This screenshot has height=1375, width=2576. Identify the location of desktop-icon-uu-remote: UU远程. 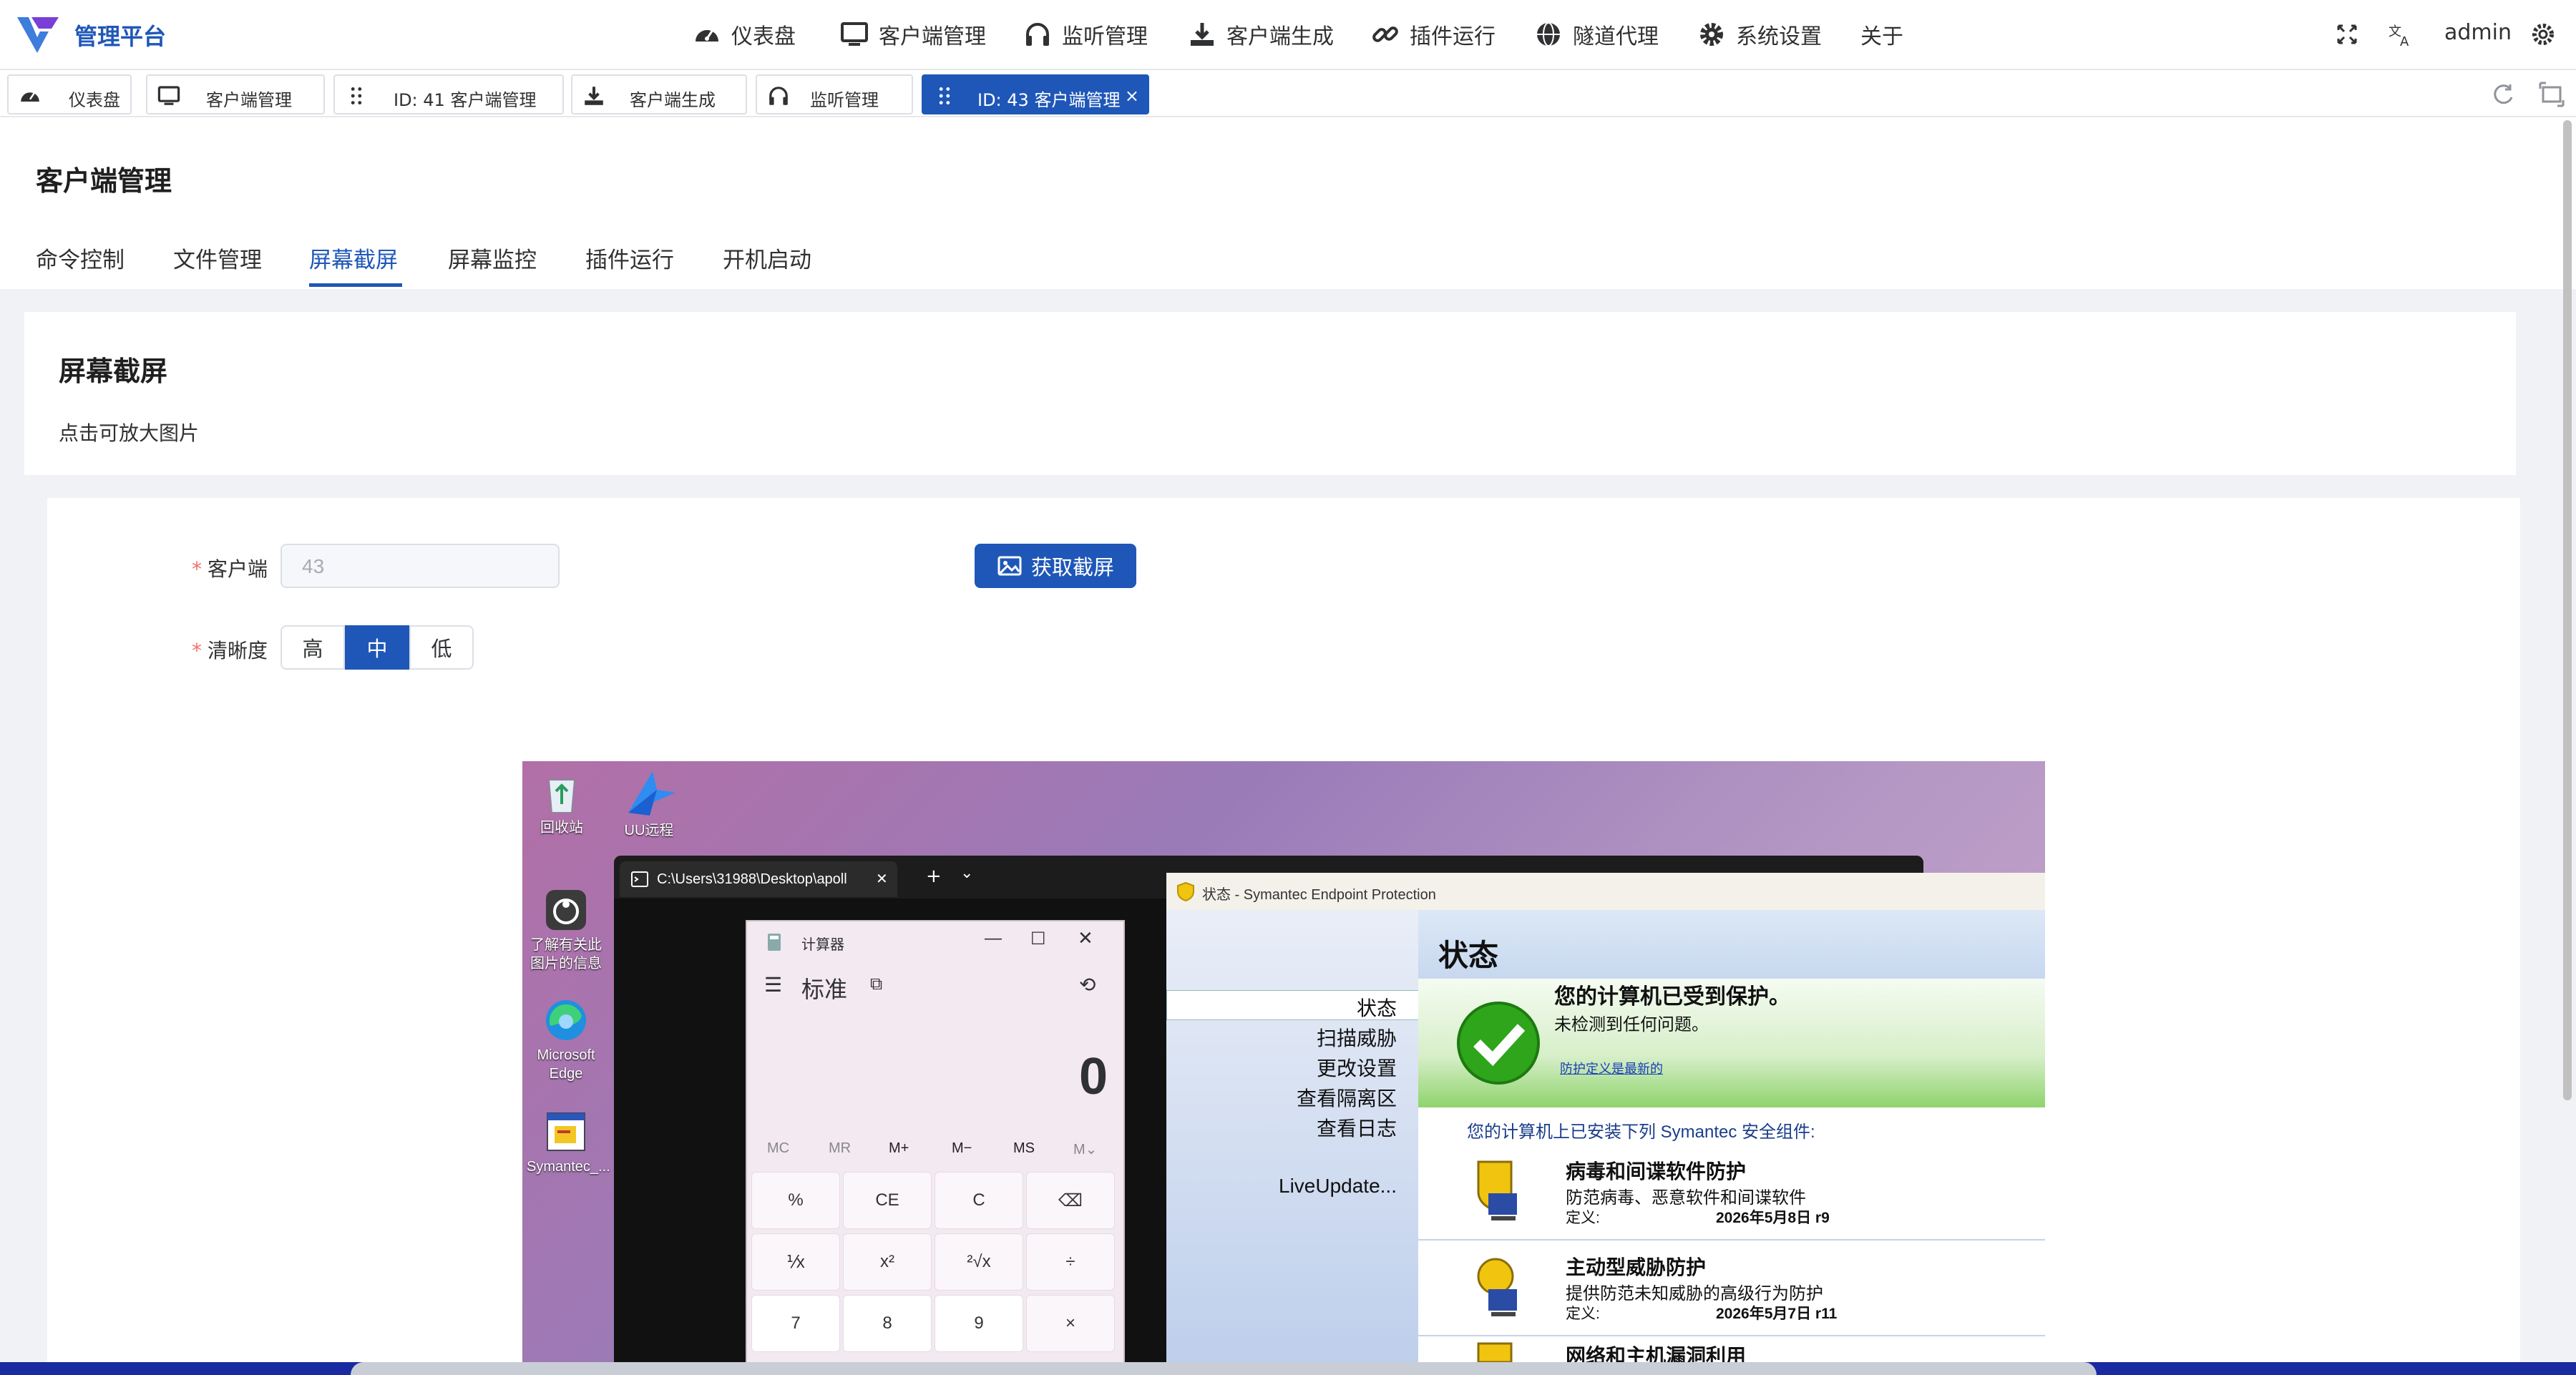
(649, 804).